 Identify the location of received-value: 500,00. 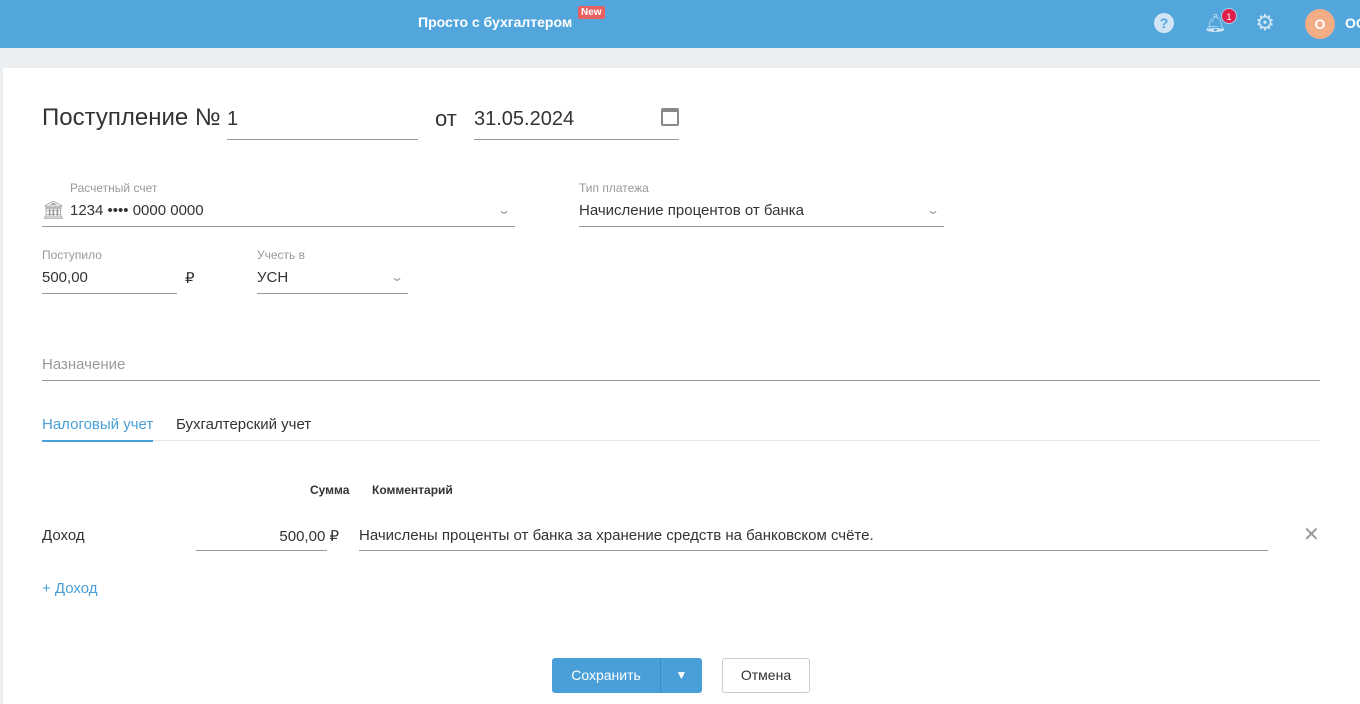
(65, 277).